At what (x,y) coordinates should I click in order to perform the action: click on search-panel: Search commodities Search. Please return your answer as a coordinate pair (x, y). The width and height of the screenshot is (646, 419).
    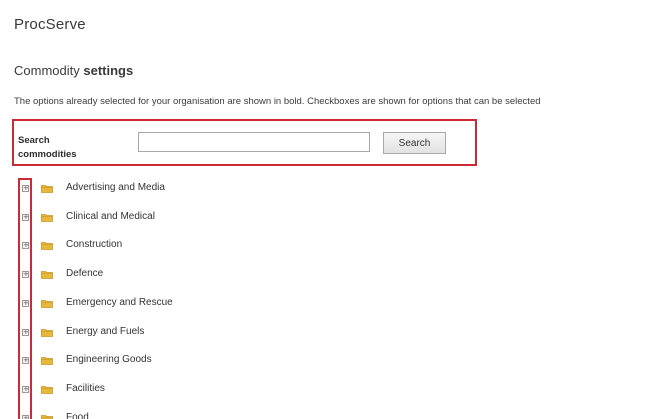
    Looking at the image, I should click on (244, 142).